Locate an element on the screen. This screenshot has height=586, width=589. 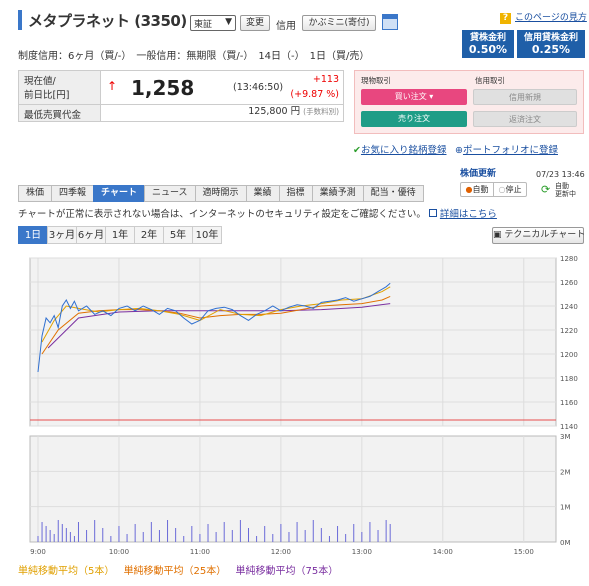
detail-link: 詳細はこちら is located at coordinates (462, 214).